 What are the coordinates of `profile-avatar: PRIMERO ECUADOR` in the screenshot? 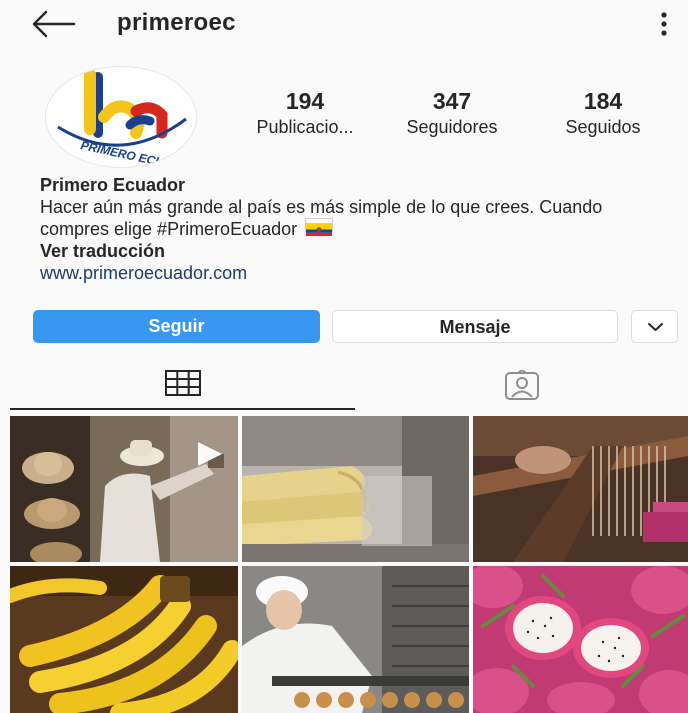 It's located at (121, 117).